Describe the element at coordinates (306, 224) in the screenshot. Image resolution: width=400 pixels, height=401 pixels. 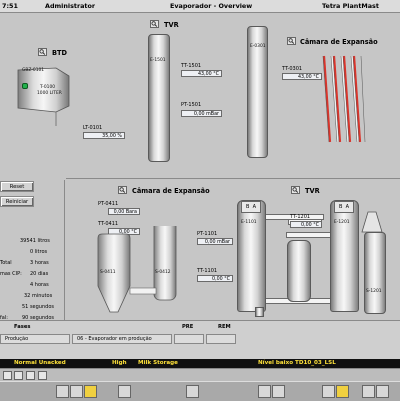
I see `tt-1201-value: 0,00 °C` at that location.